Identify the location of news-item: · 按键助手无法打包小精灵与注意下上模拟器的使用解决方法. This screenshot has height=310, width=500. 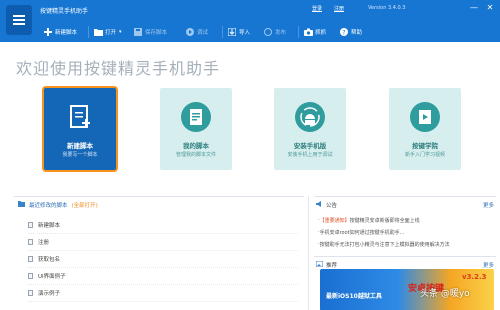
(407, 244).